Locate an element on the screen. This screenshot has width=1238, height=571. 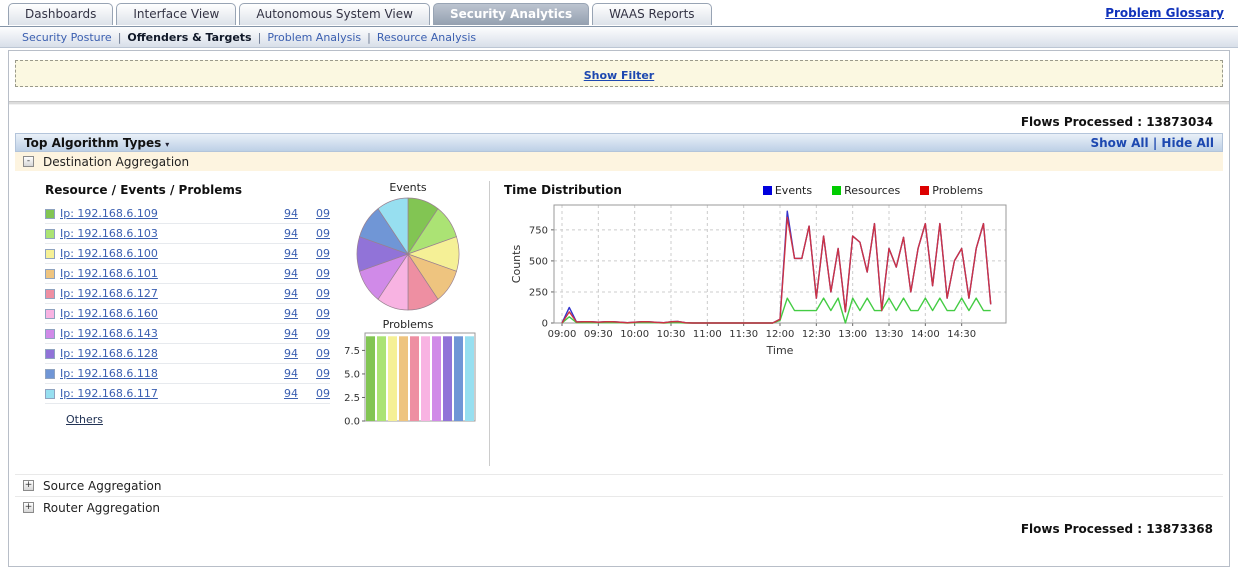
resources-legend-swatch-icon is located at coordinates (837, 190).